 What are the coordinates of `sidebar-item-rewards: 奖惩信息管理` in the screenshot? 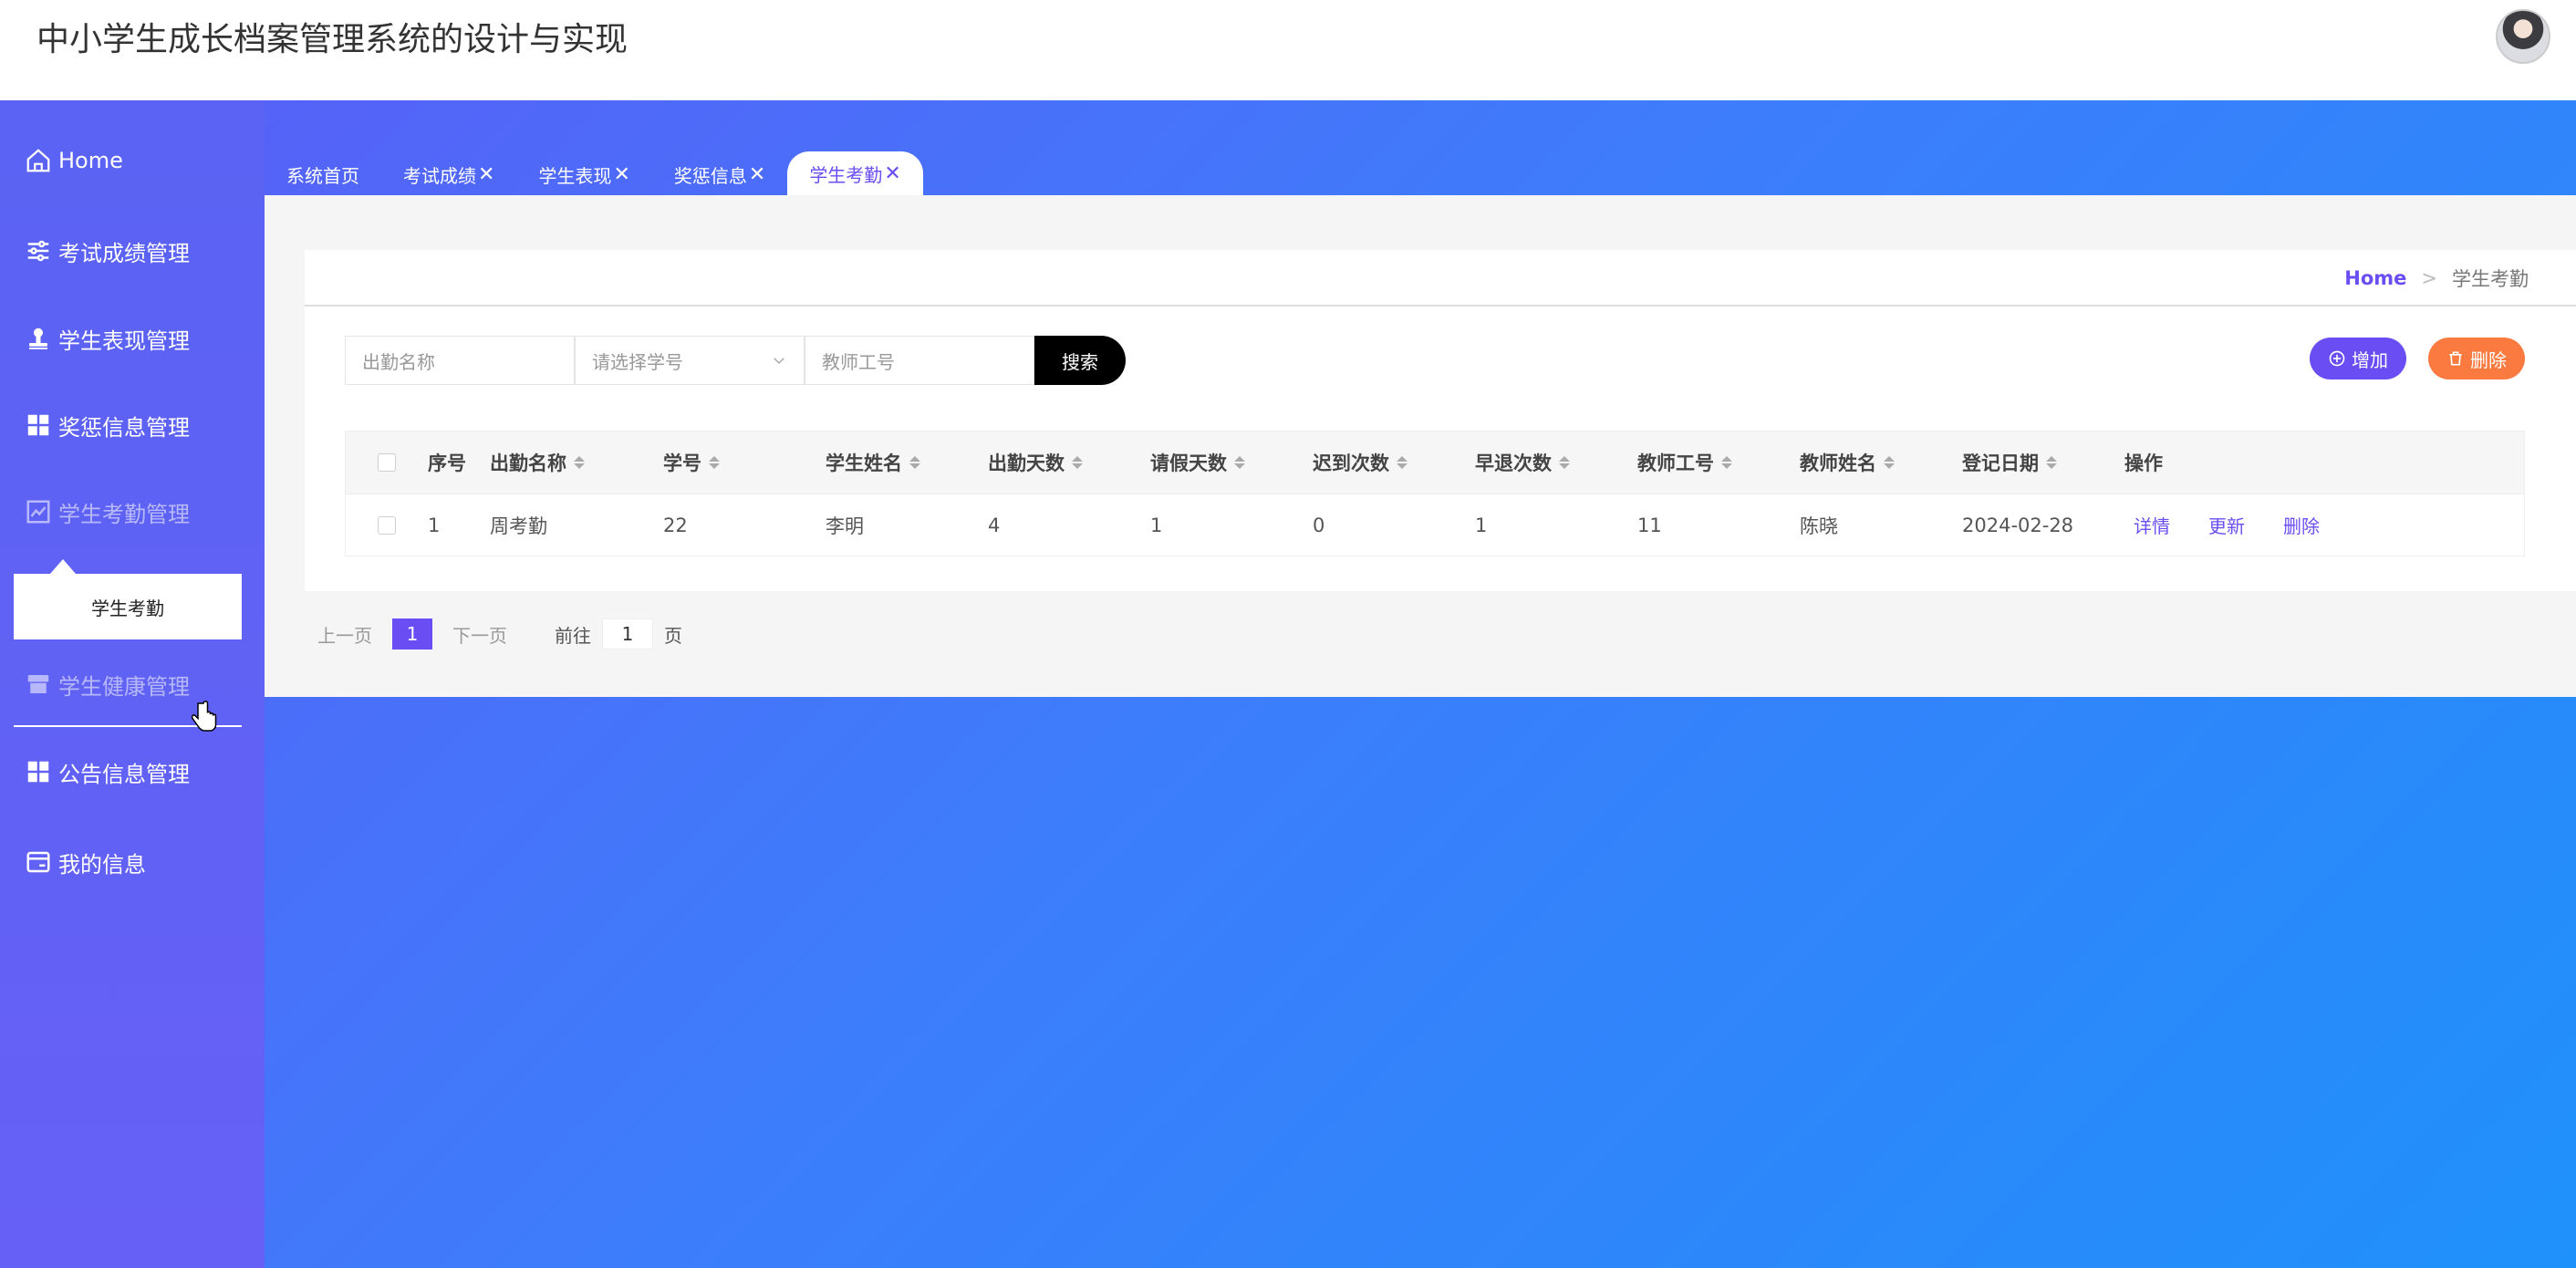 It's located at (133, 425).